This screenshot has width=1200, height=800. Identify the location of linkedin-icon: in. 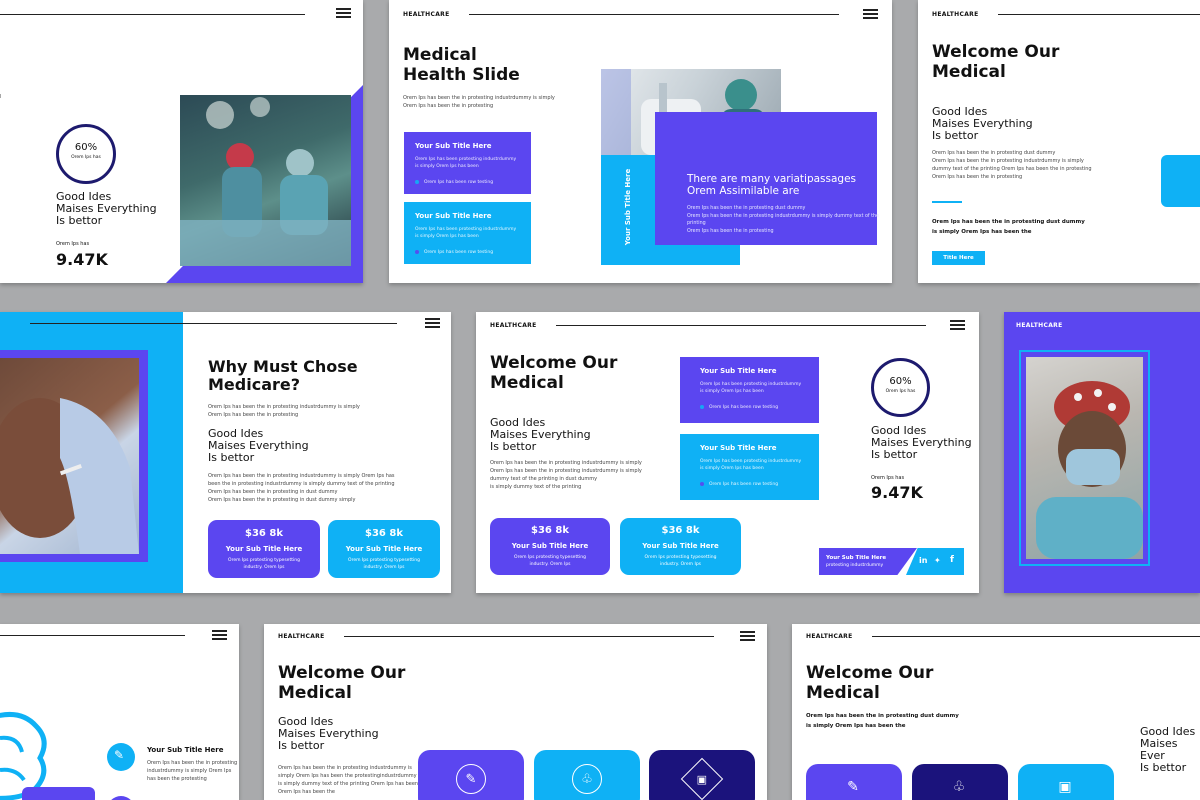
(923, 560).